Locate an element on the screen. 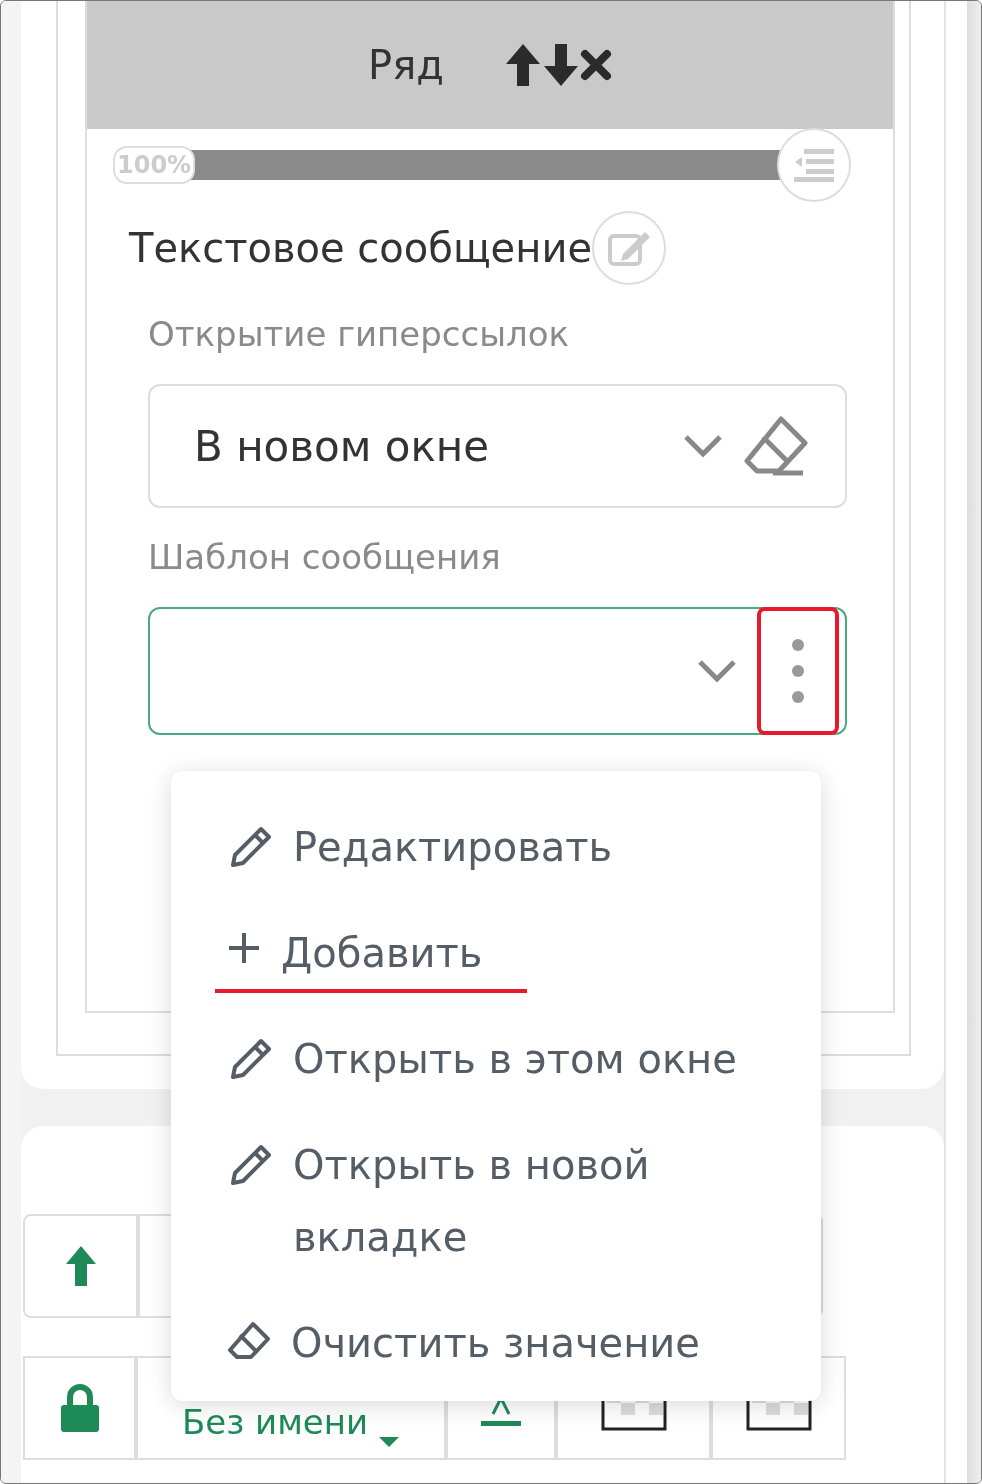  move-up-button is located at coordinates (80, 1266).